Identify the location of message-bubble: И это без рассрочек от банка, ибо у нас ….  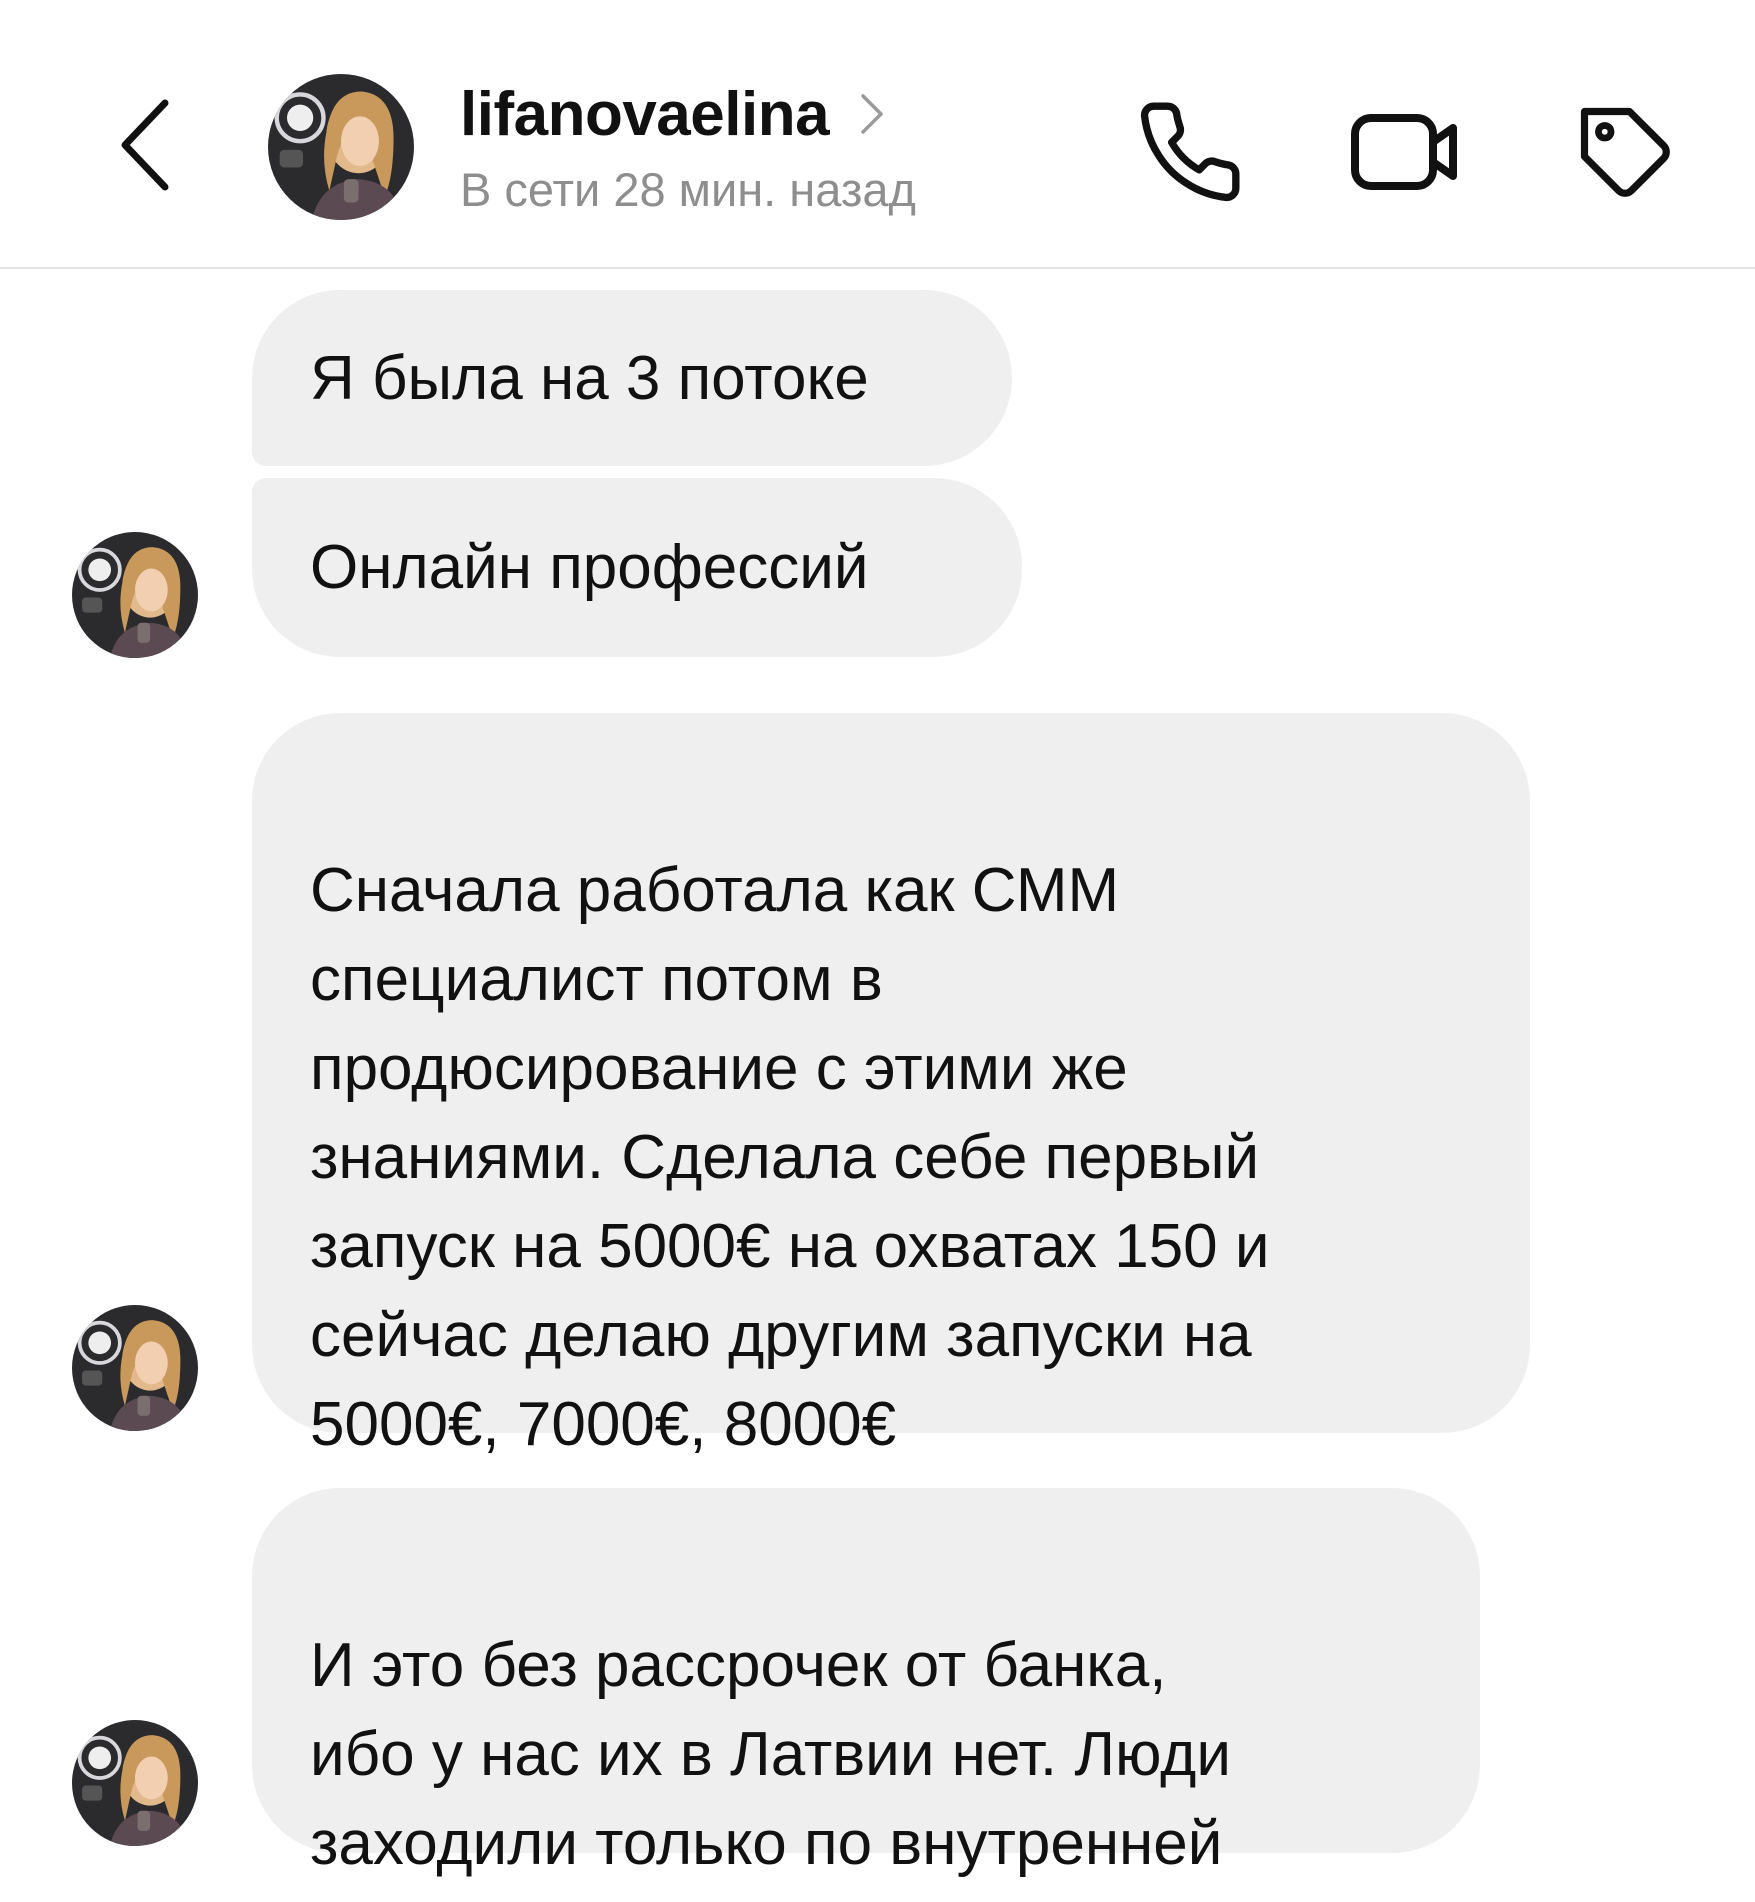
(866, 1683).